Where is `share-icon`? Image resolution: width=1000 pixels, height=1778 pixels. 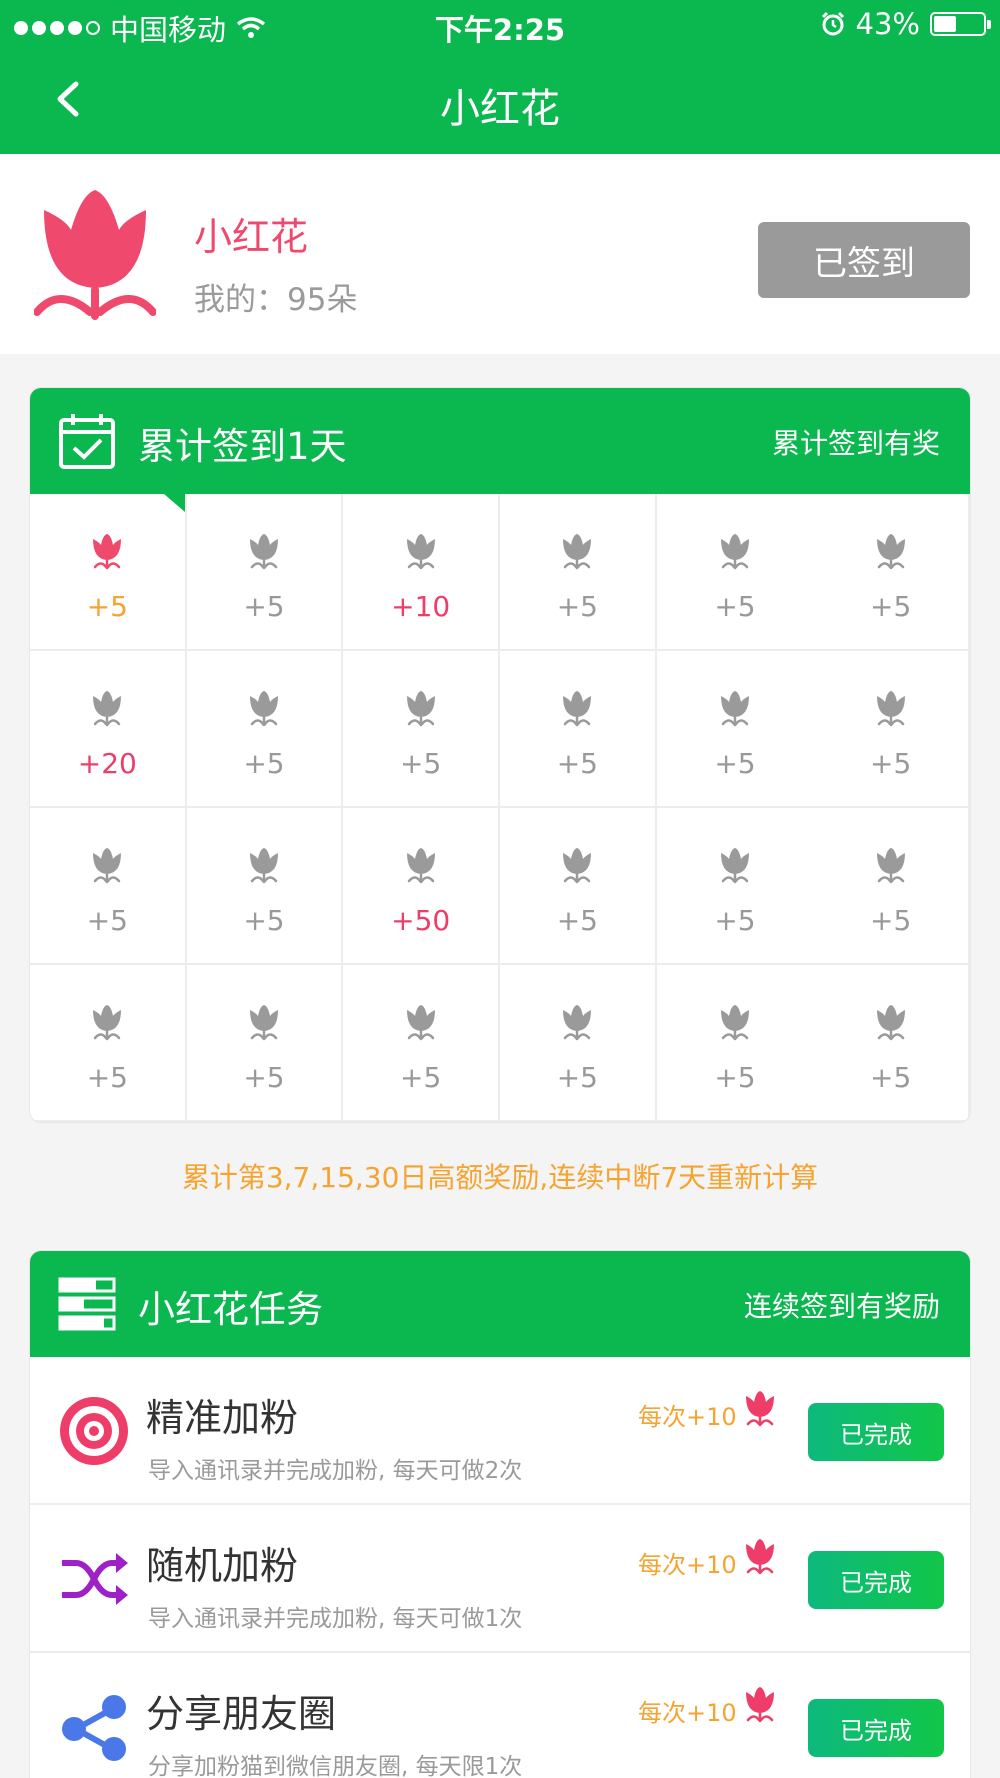 share-icon is located at coordinates (94, 1728).